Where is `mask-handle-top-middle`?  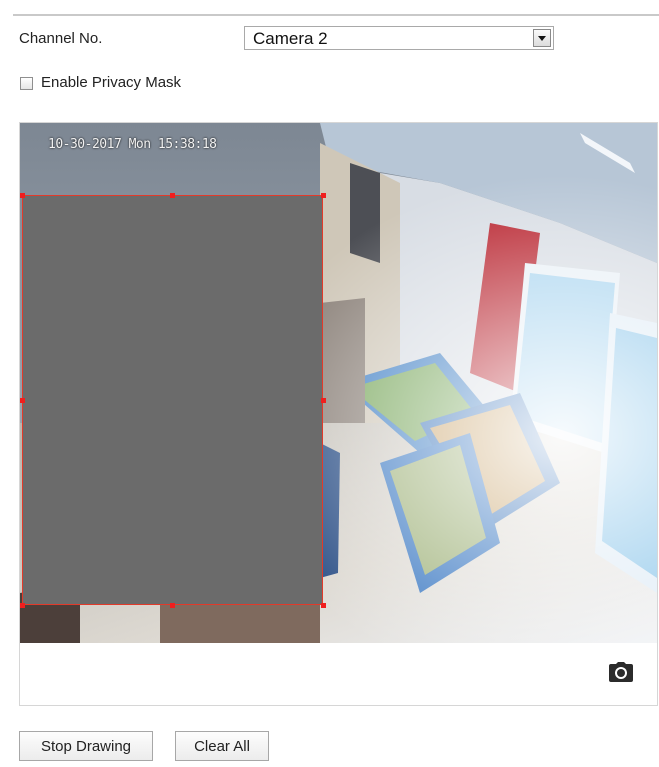 mask-handle-top-middle is located at coordinates (172, 195).